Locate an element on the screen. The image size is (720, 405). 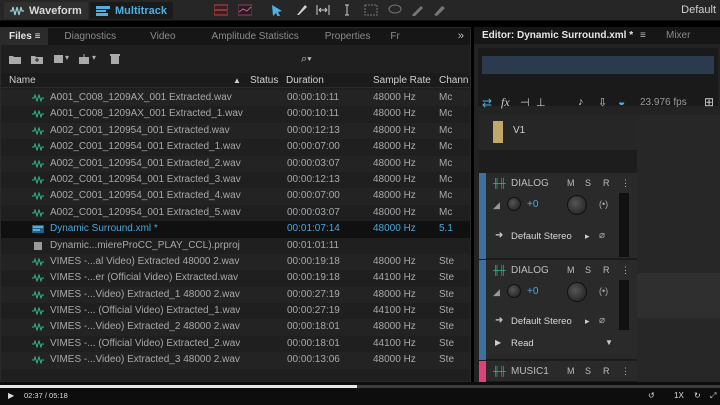
waveform-mode-button: Waveform is located at coordinates (46, 10).